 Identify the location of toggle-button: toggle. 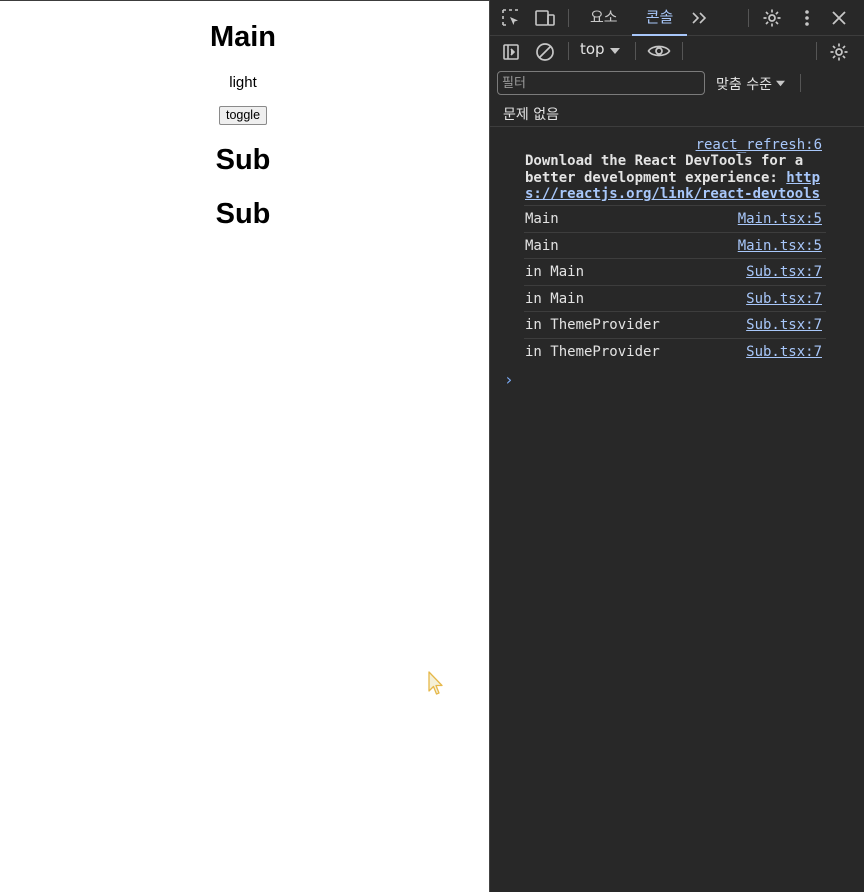
(243, 115).